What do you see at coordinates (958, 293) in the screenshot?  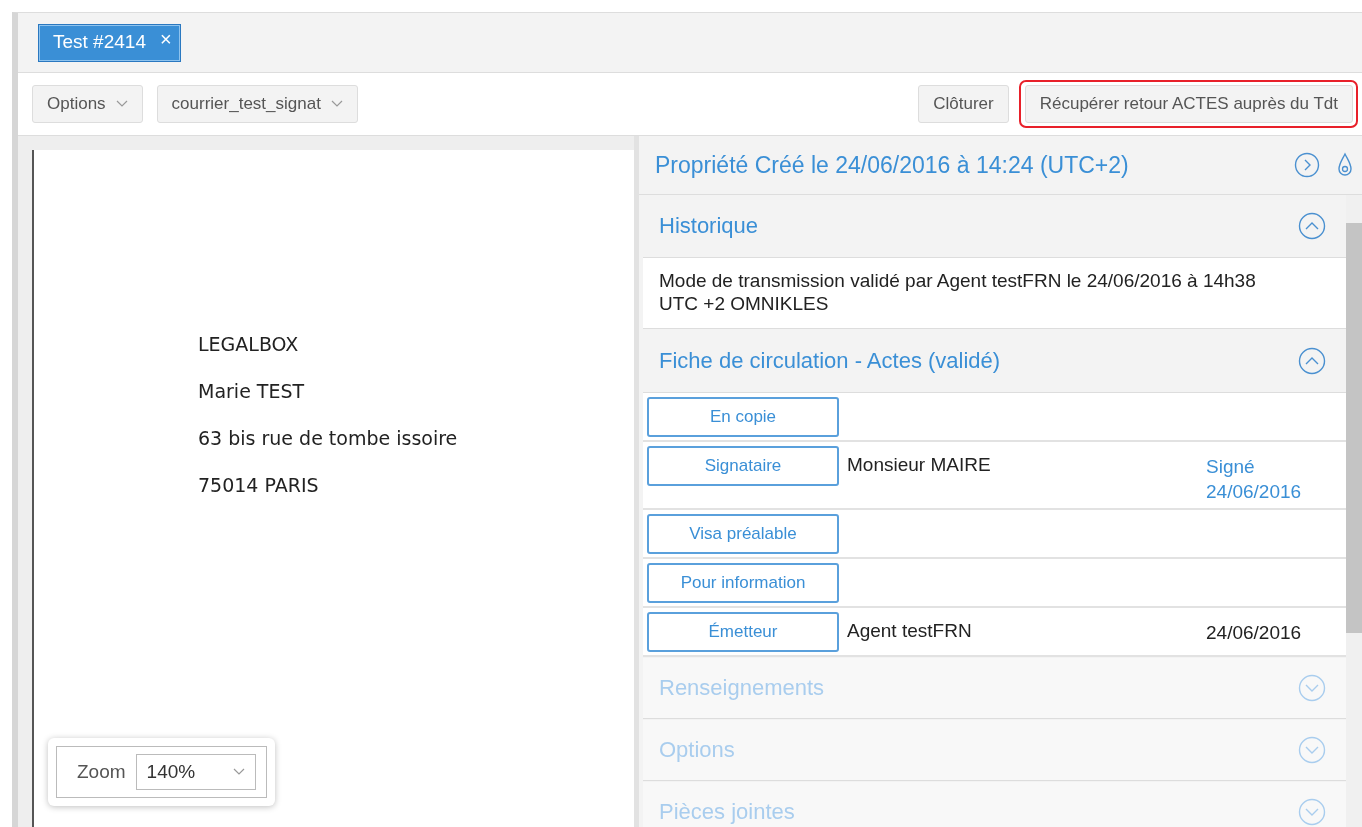 I see `history-entry: Mode de transmission validé par Agent testFRN le 24/06/2016 à 14h38 UTC +2 OMNIKLES` at bounding box center [958, 293].